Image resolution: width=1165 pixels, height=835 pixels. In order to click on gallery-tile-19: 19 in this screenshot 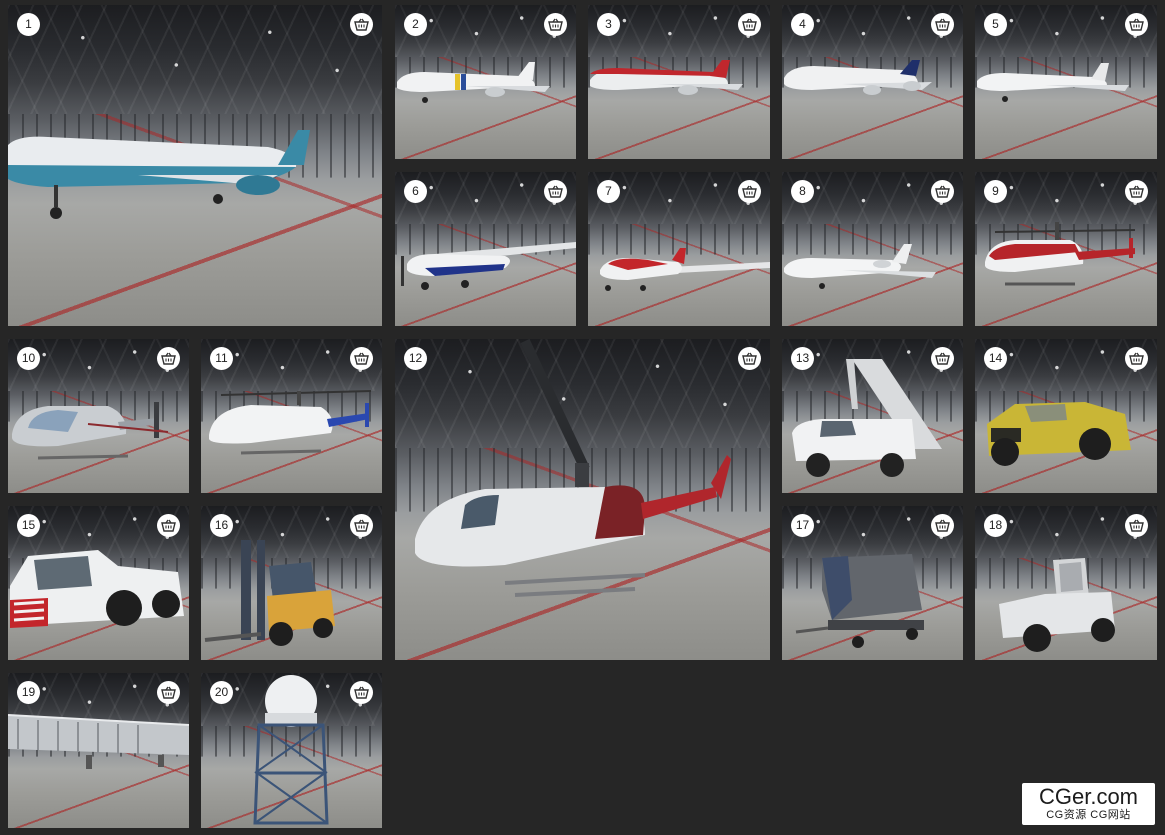, I will do `click(98, 750)`.